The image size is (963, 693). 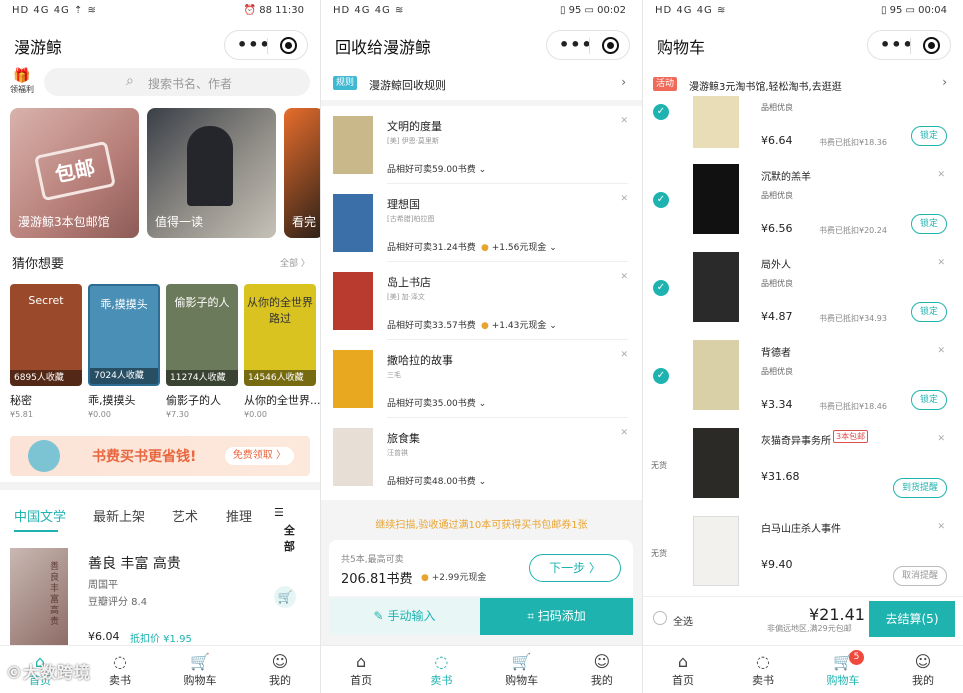 What do you see at coordinates (21, 400) in the screenshot?
I see `book-title: 秘密` at bounding box center [21, 400].